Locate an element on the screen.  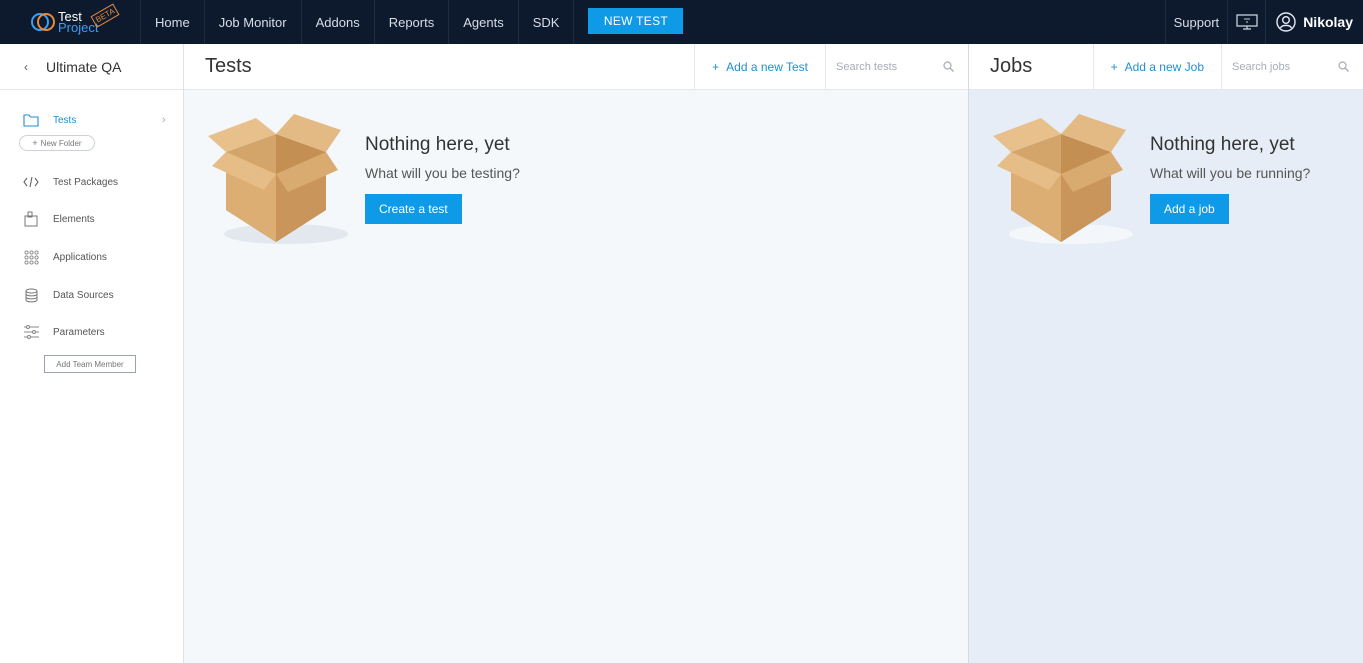
sidebar-item-label: Tests is located at coordinates (65, 120).